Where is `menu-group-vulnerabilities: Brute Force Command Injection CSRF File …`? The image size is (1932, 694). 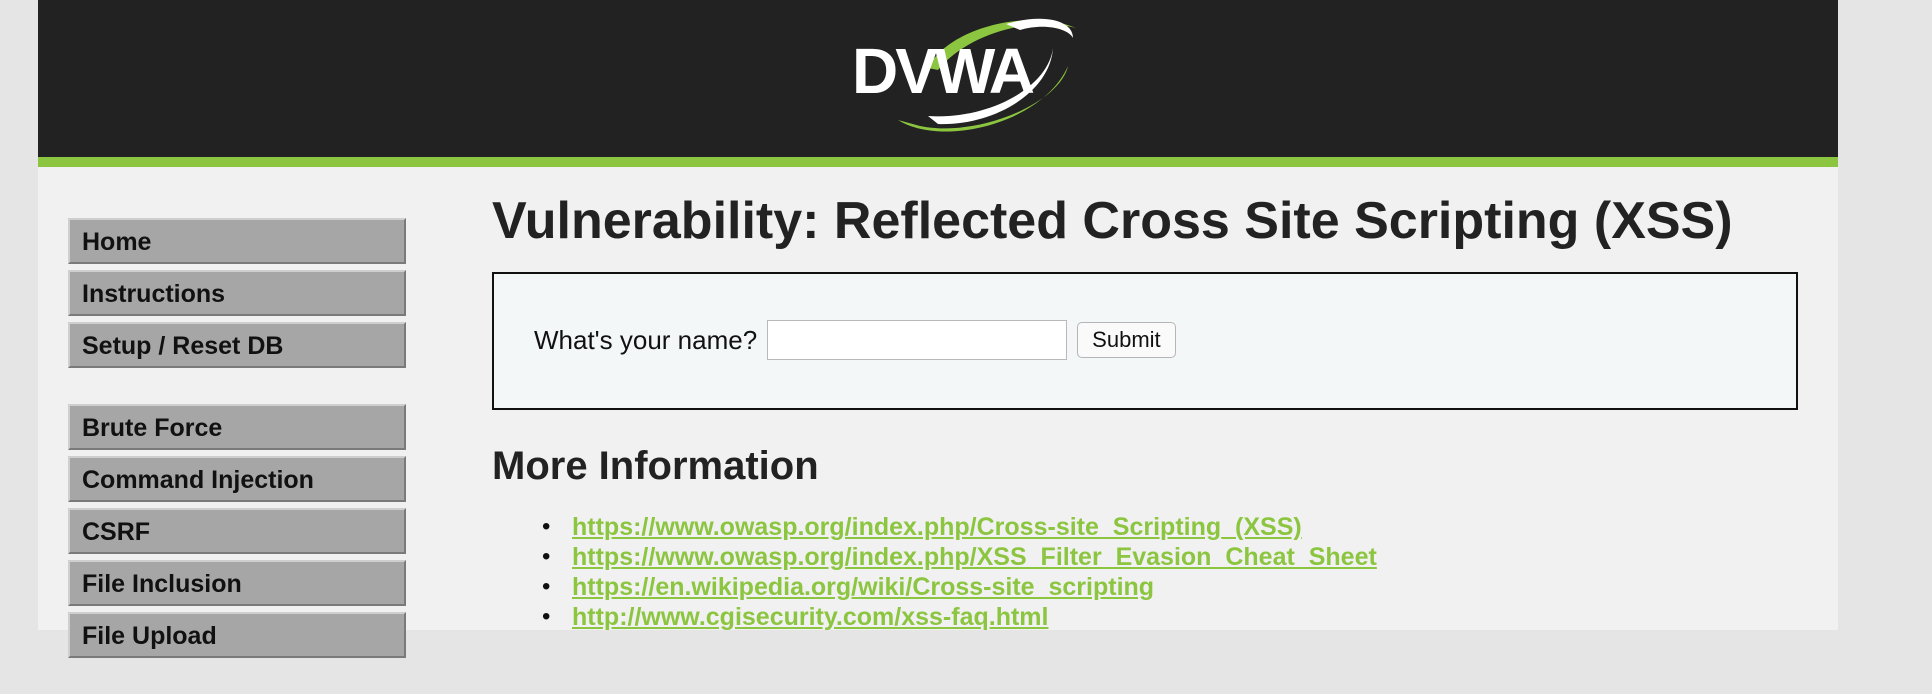
menu-group-vulnerabilities: Brute Force Command Injection CSRF File … is located at coordinates (238, 531).